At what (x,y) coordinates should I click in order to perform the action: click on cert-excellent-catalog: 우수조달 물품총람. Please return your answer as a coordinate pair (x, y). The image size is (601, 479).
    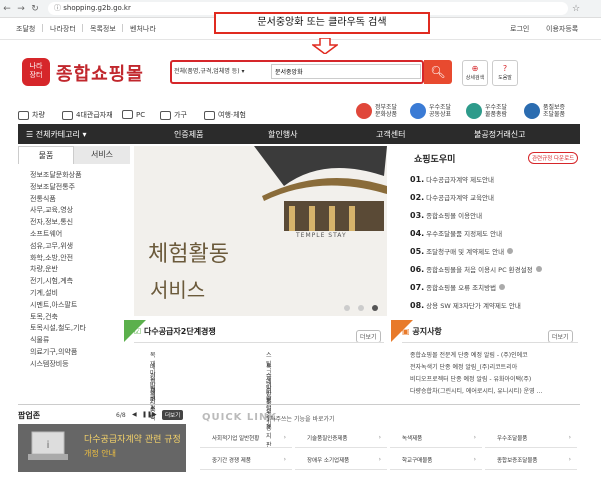
    Looking at the image, I should click on (486, 111).